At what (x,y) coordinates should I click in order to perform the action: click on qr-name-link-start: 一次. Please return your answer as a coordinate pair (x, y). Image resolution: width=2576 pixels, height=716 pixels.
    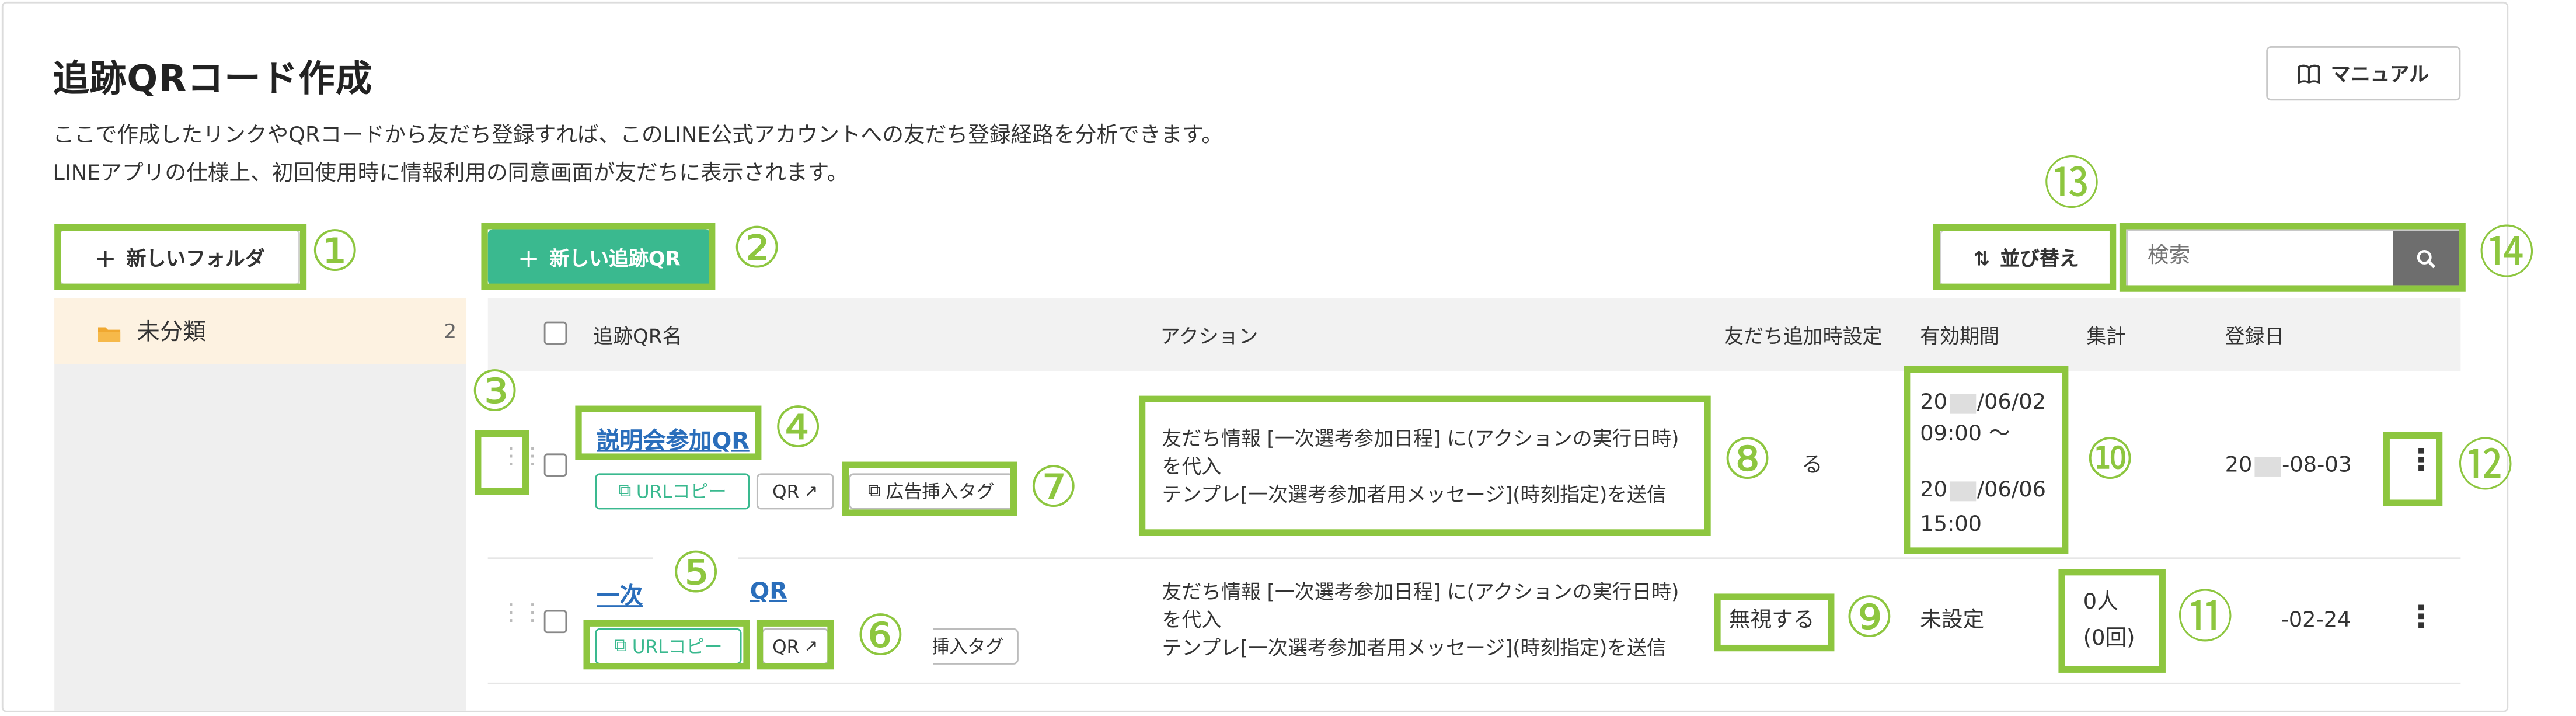
    Looking at the image, I should click on (620, 595).